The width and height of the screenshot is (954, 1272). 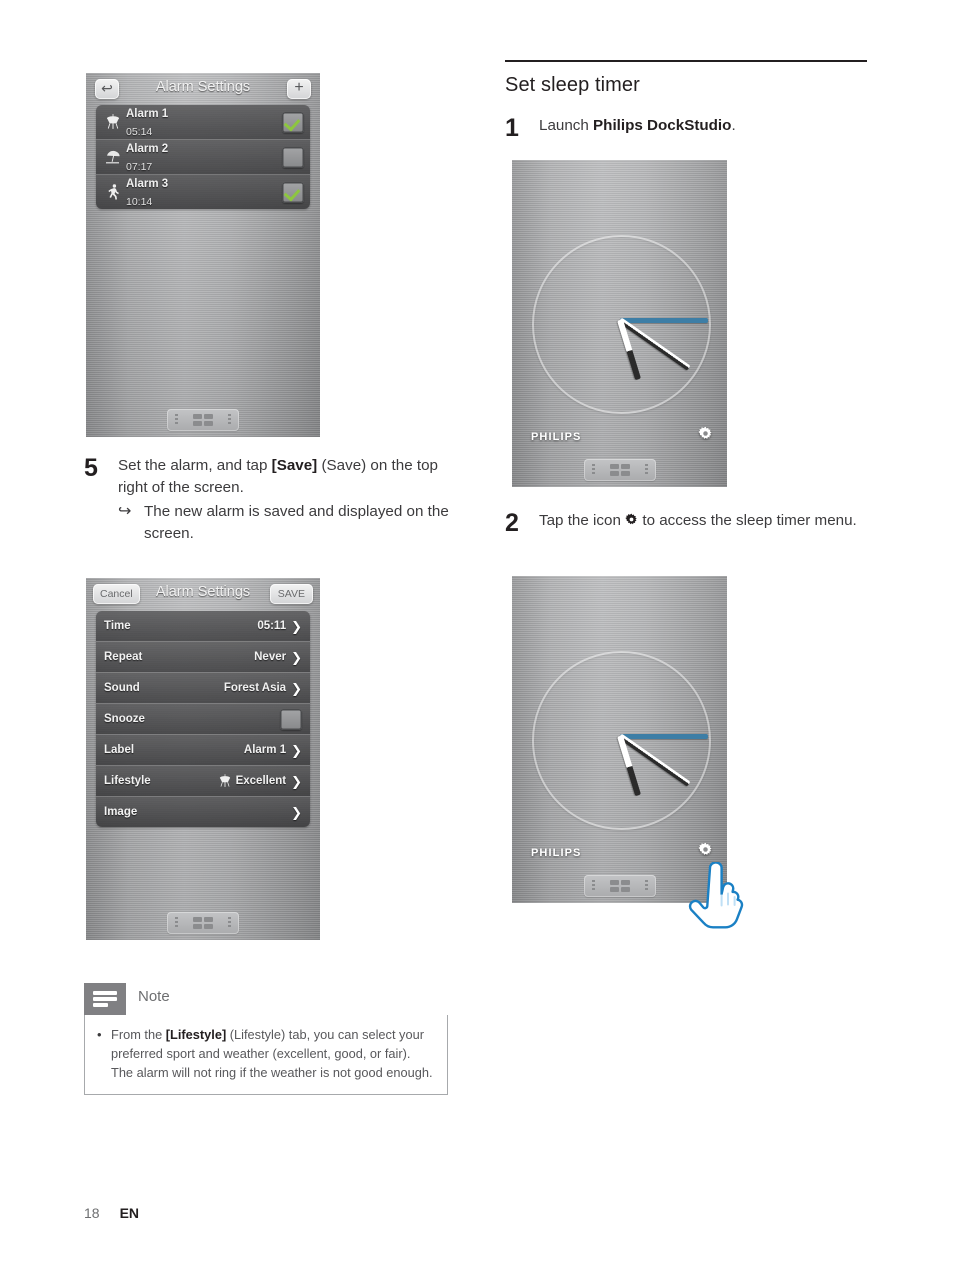 What do you see at coordinates (291, 719) in the screenshot?
I see `snooze-checkbox` at bounding box center [291, 719].